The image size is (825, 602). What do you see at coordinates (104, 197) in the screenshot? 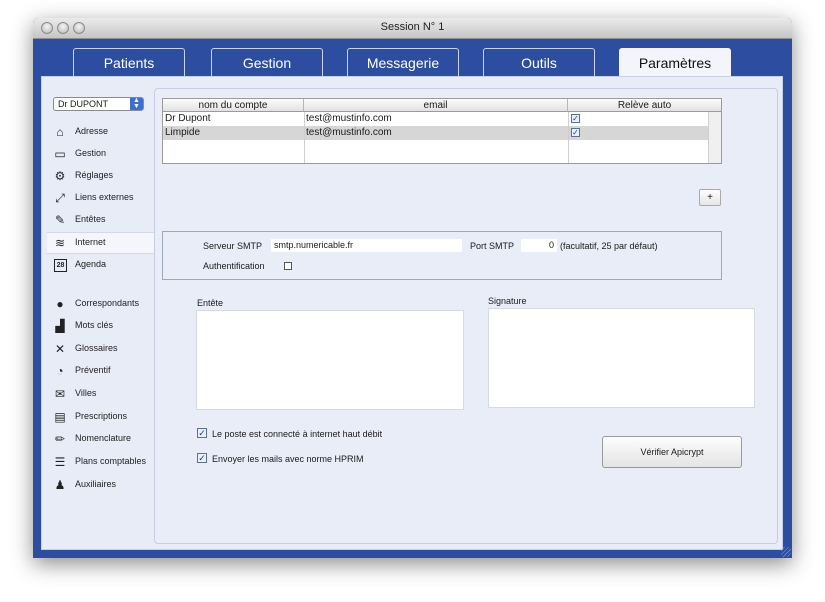
I see `sidebar-item-label: Liens externes` at bounding box center [104, 197].